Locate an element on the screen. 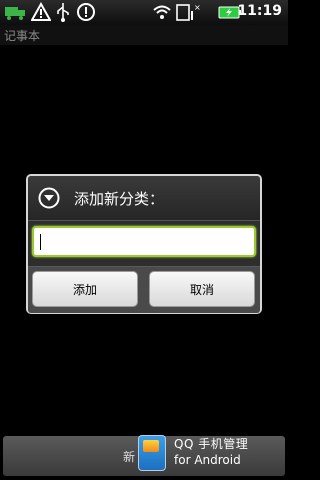 The image size is (320, 480). clock: 11:19 is located at coordinates (259, 11).